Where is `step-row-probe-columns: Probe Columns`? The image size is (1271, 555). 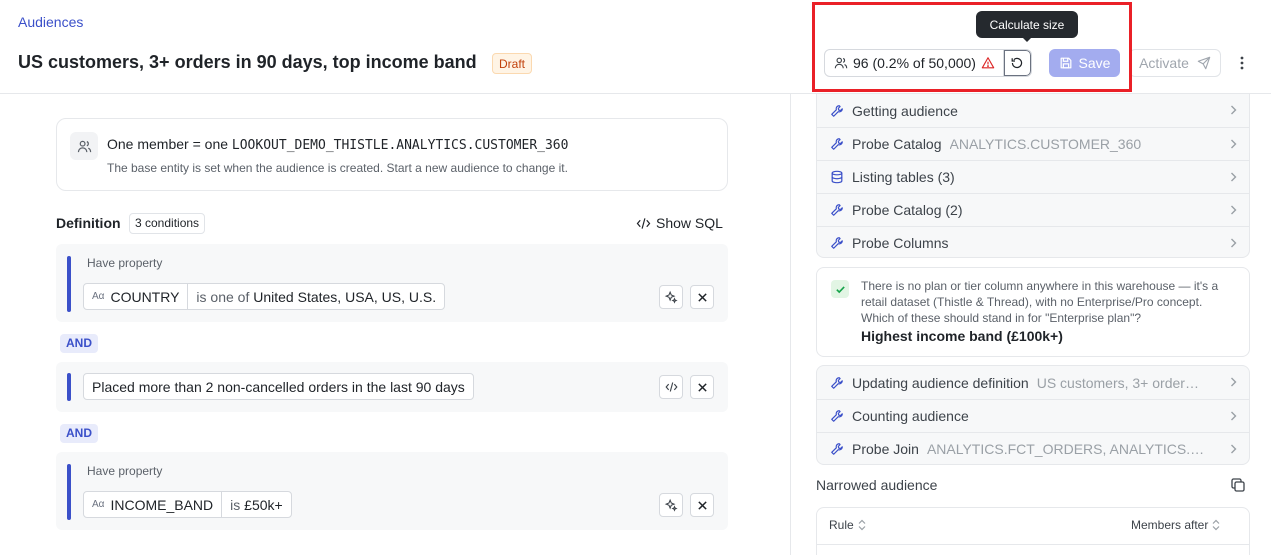 step-row-probe-columns: Probe Columns is located at coordinates (1033, 242).